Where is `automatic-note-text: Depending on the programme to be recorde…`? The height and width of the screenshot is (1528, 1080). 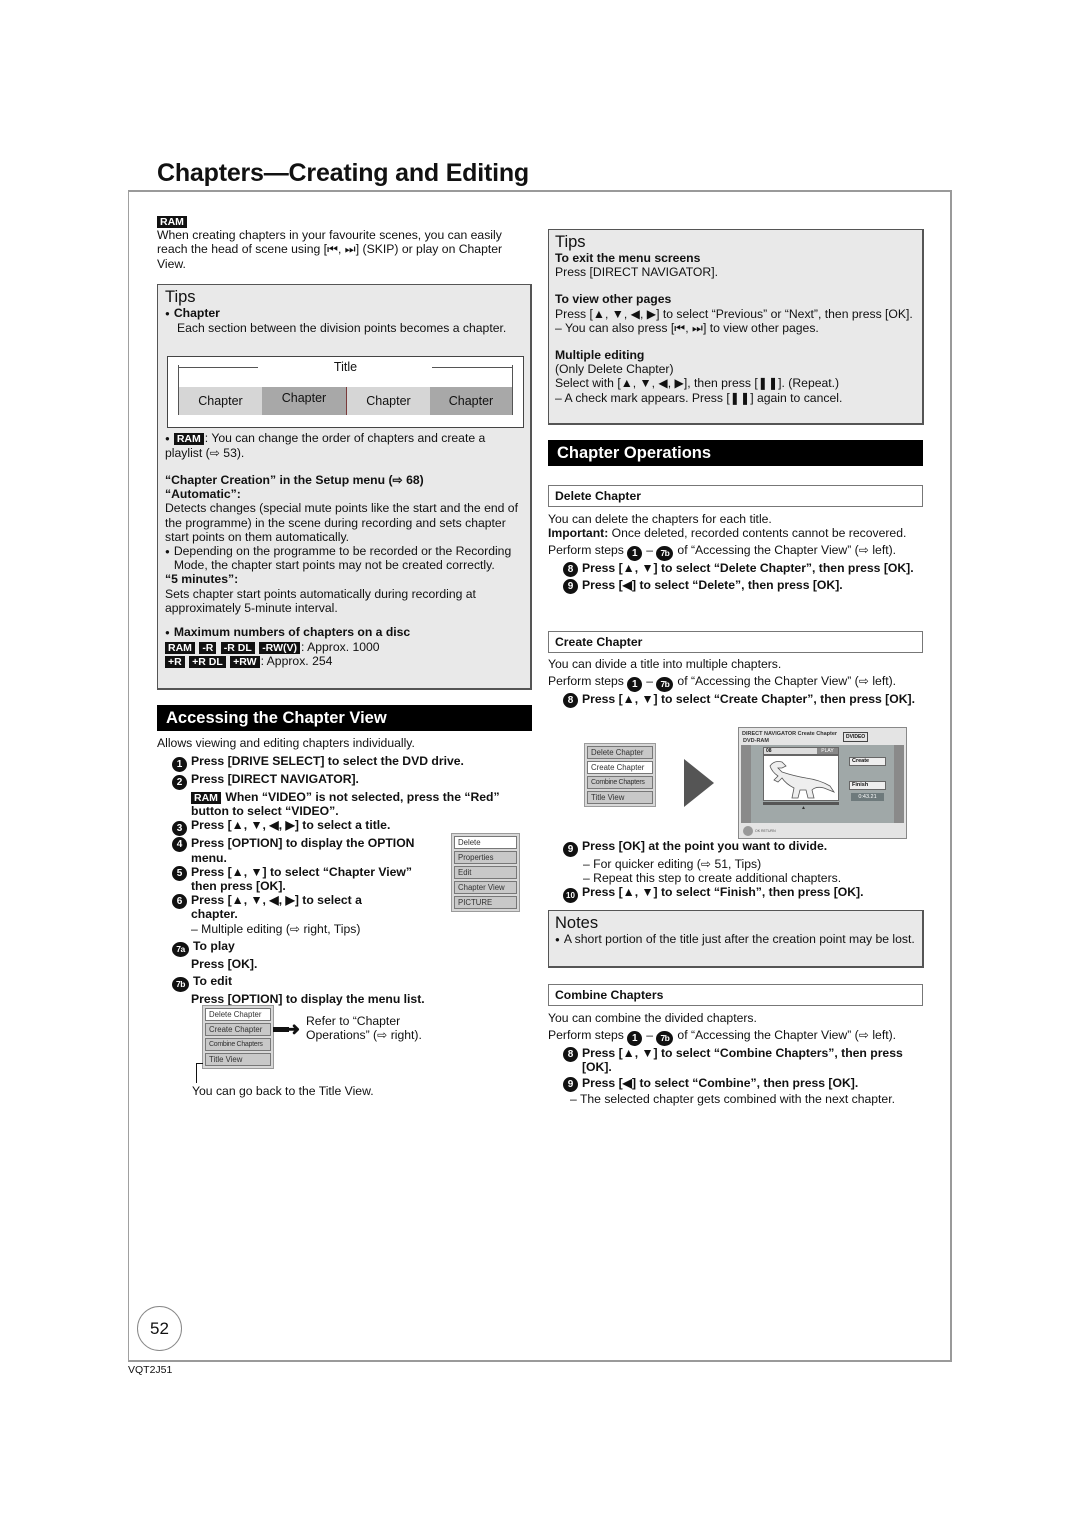
automatic-note-text: Depending on the programme to be recorde… is located at coordinates (342, 558).